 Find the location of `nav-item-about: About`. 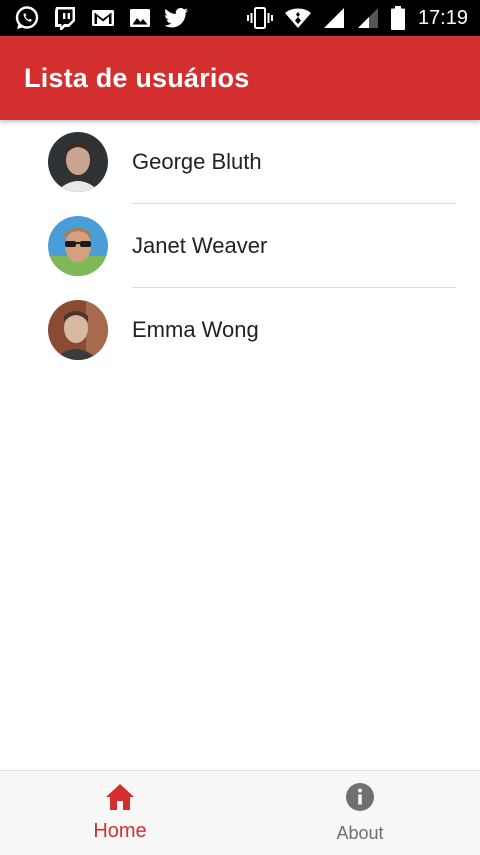

nav-item-about: About is located at coordinates (360, 813).